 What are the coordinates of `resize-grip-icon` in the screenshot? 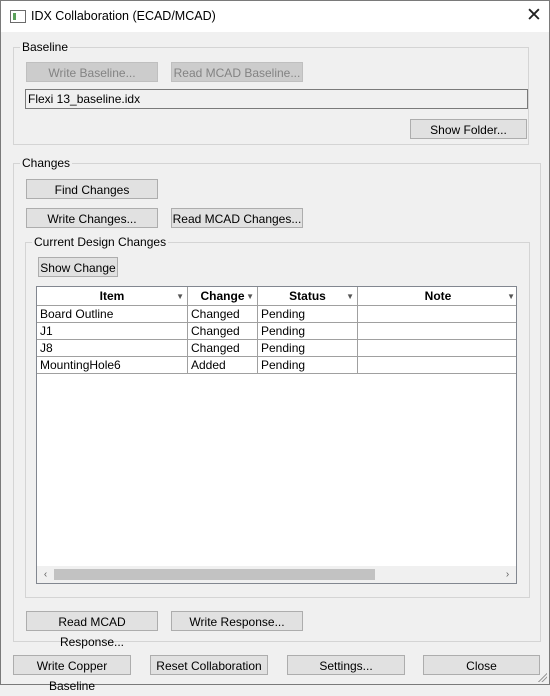 It's located at (542, 677).